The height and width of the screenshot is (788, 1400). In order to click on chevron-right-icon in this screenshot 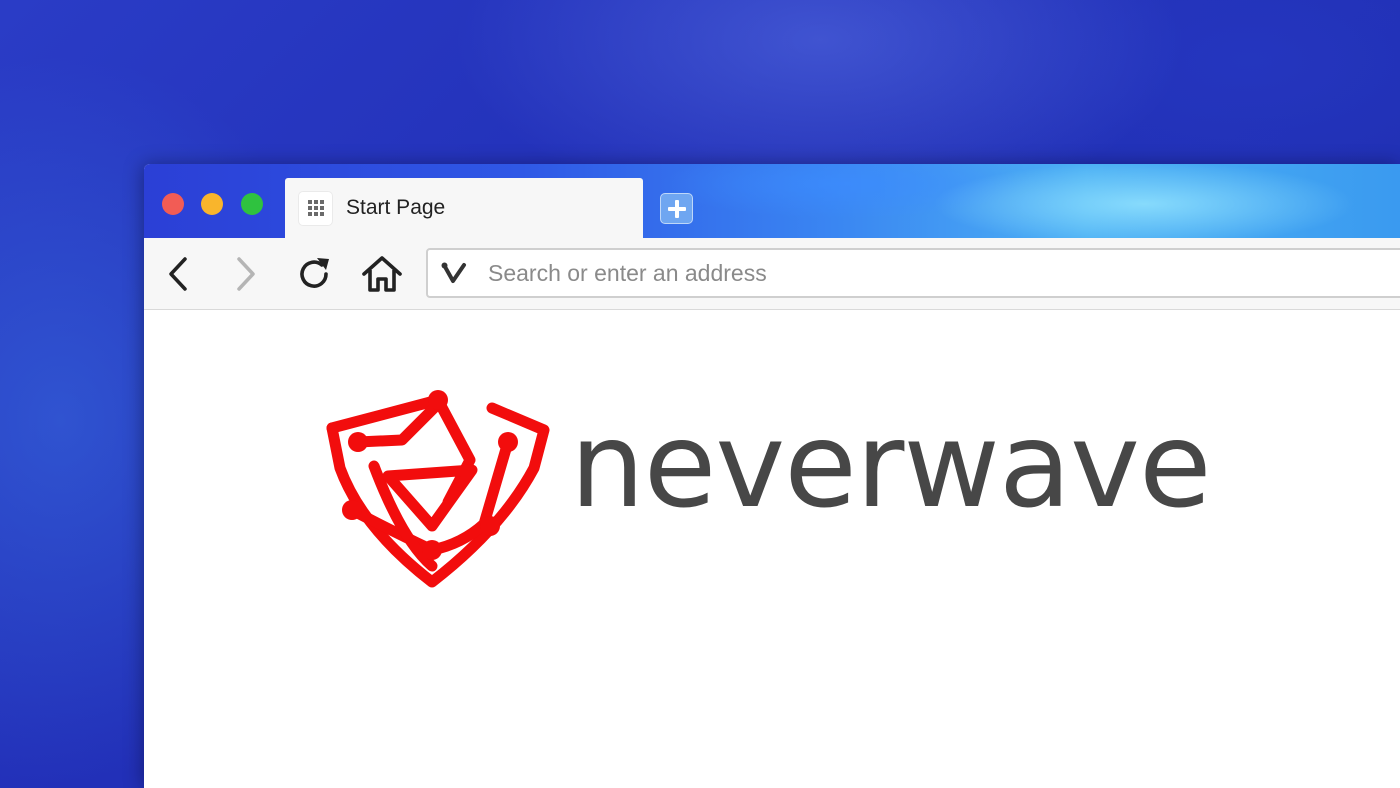, I will do `click(246, 274)`.